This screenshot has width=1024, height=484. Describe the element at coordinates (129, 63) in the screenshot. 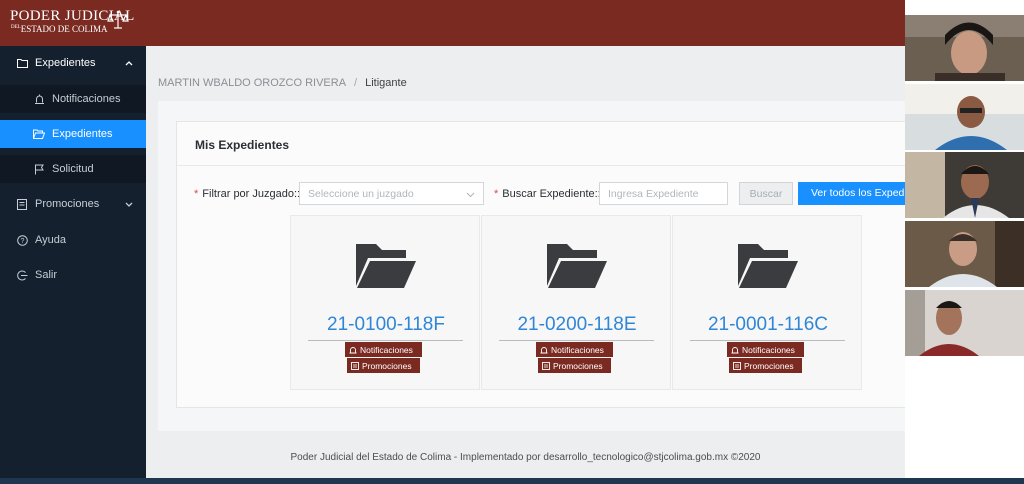

I see `chevron-up-icon` at that location.